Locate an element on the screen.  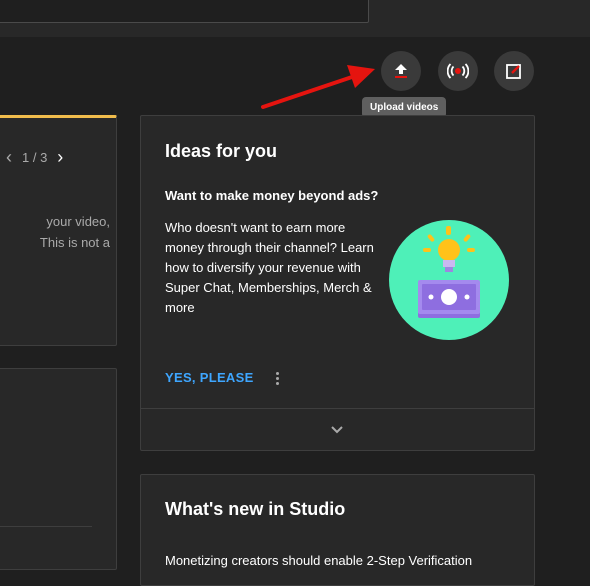
go-live-icon is located at coordinates (458, 71).